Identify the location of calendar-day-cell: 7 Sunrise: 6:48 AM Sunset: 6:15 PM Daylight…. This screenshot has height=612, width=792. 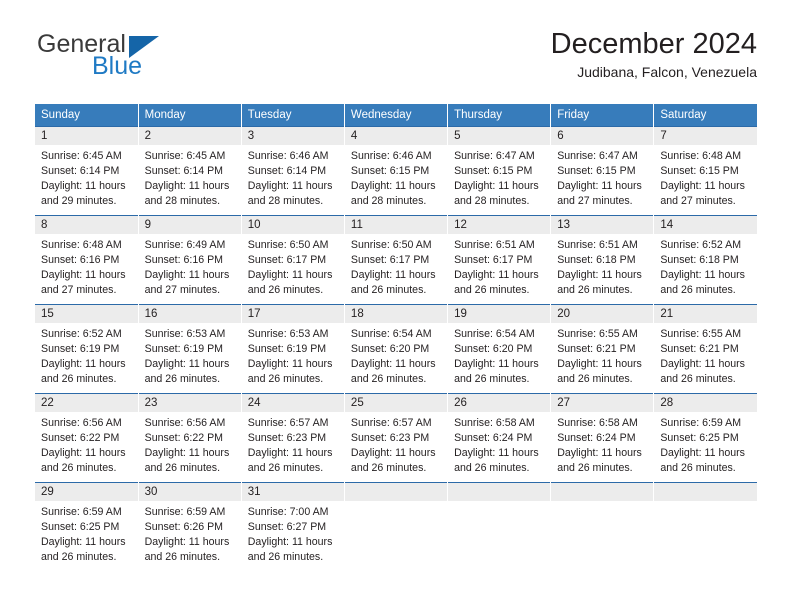
(705, 171).